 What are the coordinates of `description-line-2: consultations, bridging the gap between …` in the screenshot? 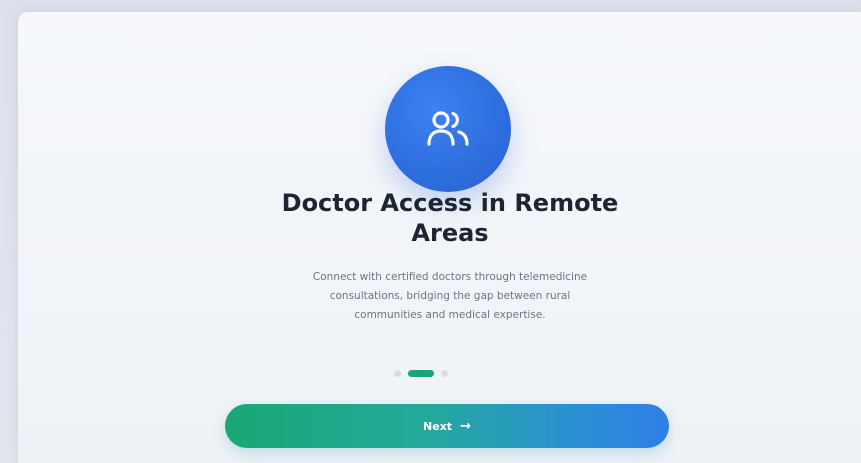 It's located at (450, 296).